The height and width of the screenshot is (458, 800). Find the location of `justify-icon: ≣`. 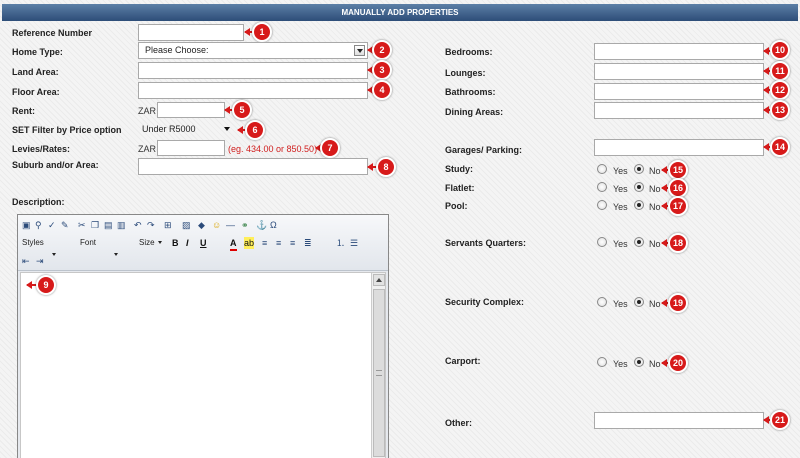

justify-icon: ≣ is located at coordinates (308, 243).